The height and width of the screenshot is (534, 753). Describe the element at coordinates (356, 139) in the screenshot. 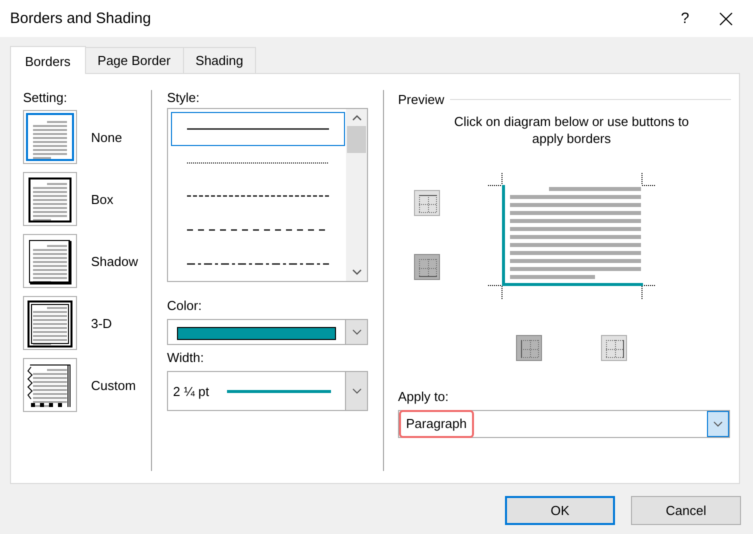

I see `scroll-thumb` at that location.